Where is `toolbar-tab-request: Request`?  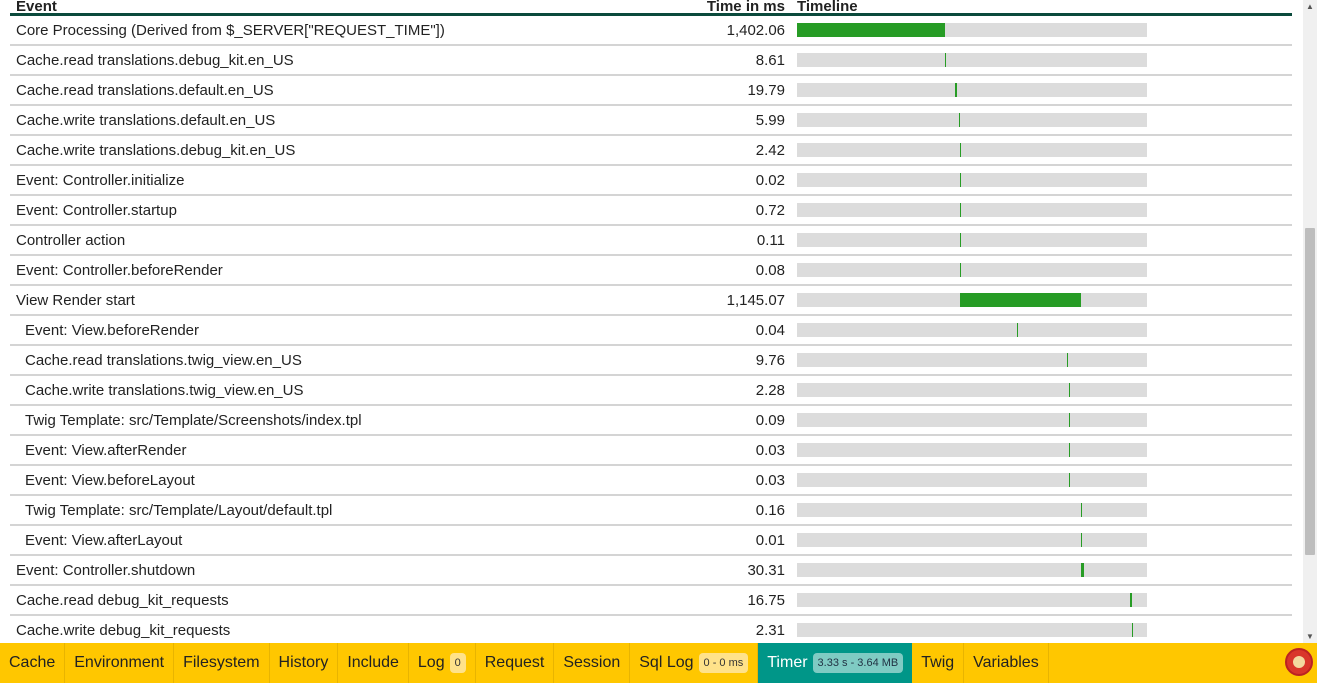 toolbar-tab-request: Request is located at coordinates (515, 663).